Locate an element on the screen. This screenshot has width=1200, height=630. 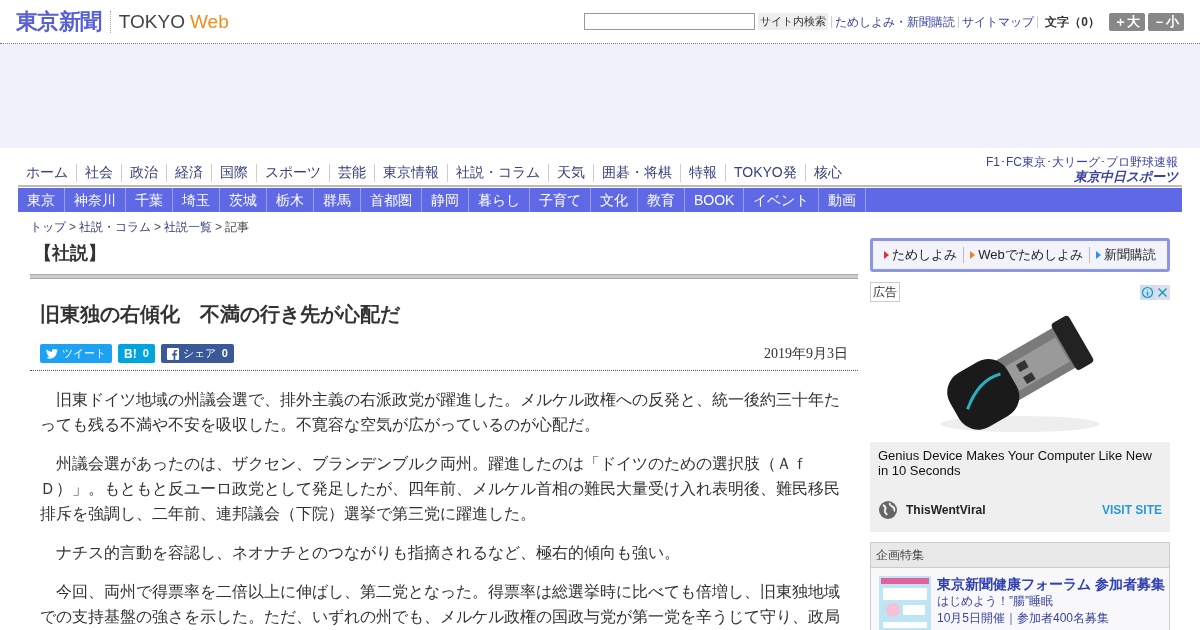
nav-link: 経済 is located at coordinates (189, 172).